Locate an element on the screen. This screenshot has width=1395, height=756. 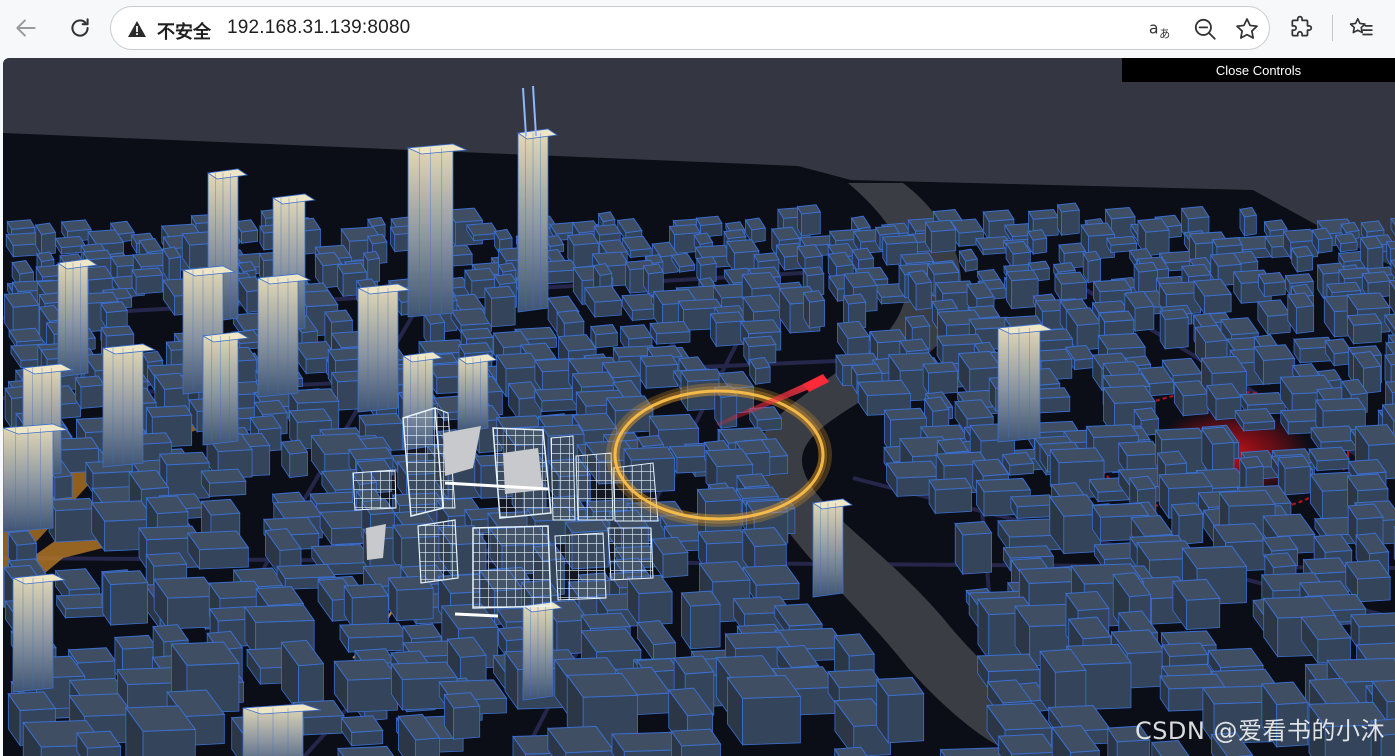
favorites-list-icon is located at coordinates (1361, 26).